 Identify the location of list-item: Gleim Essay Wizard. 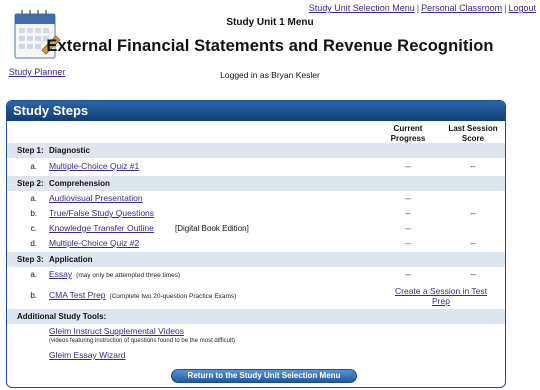
(256, 355).